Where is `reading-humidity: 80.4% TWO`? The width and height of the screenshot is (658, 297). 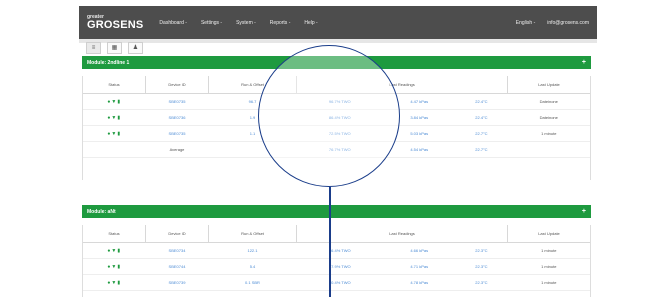
reading-humidity: 80.4% TWO is located at coordinates (340, 282).